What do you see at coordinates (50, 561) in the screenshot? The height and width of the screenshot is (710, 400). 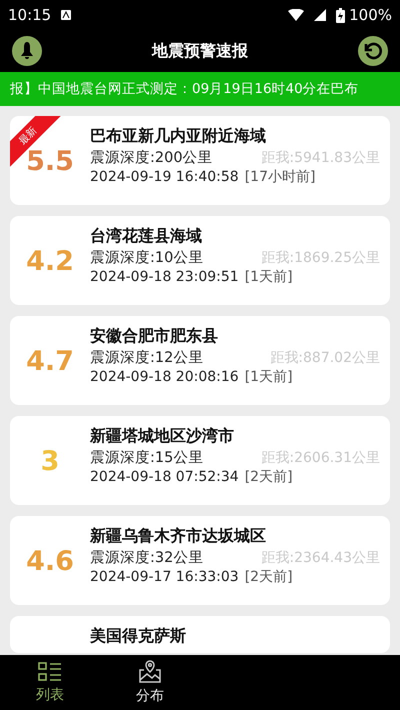 I see `magnitude: 4.6` at bounding box center [50, 561].